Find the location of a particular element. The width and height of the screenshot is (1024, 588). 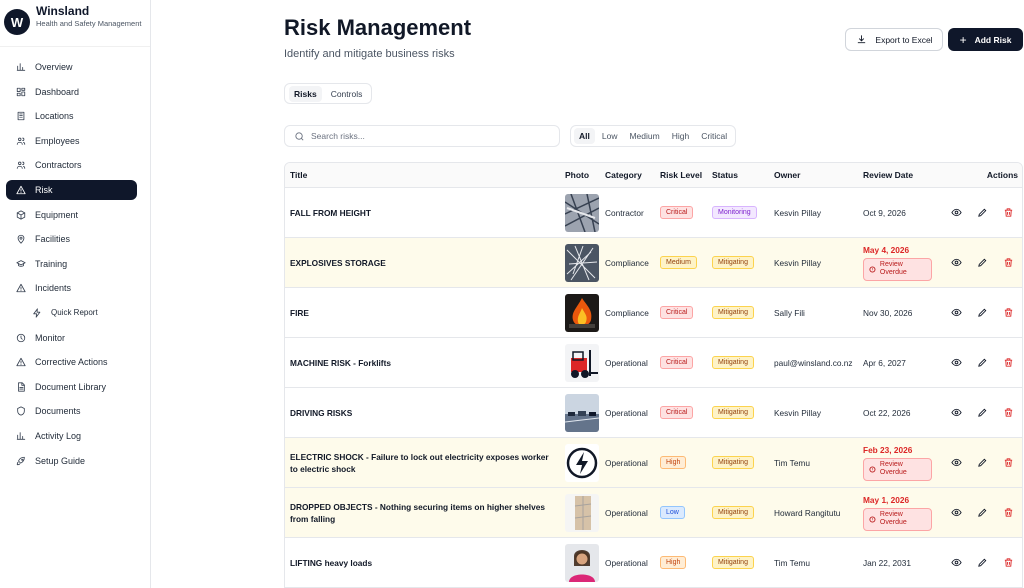

review-date-cell: Nov 30, 2026 is located at coordinates (904, 313).